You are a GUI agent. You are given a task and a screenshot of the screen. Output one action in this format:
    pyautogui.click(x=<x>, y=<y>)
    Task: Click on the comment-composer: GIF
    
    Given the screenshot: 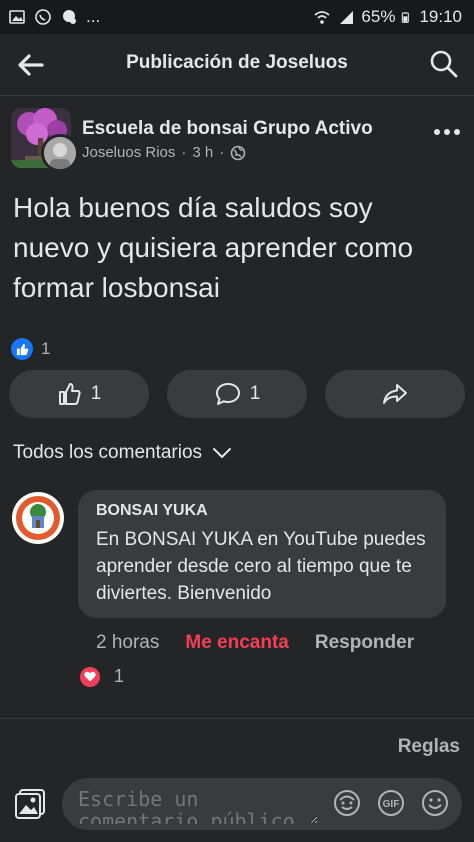 What is the action you would take?
    pyautogui.click(x=262, y=804)
    